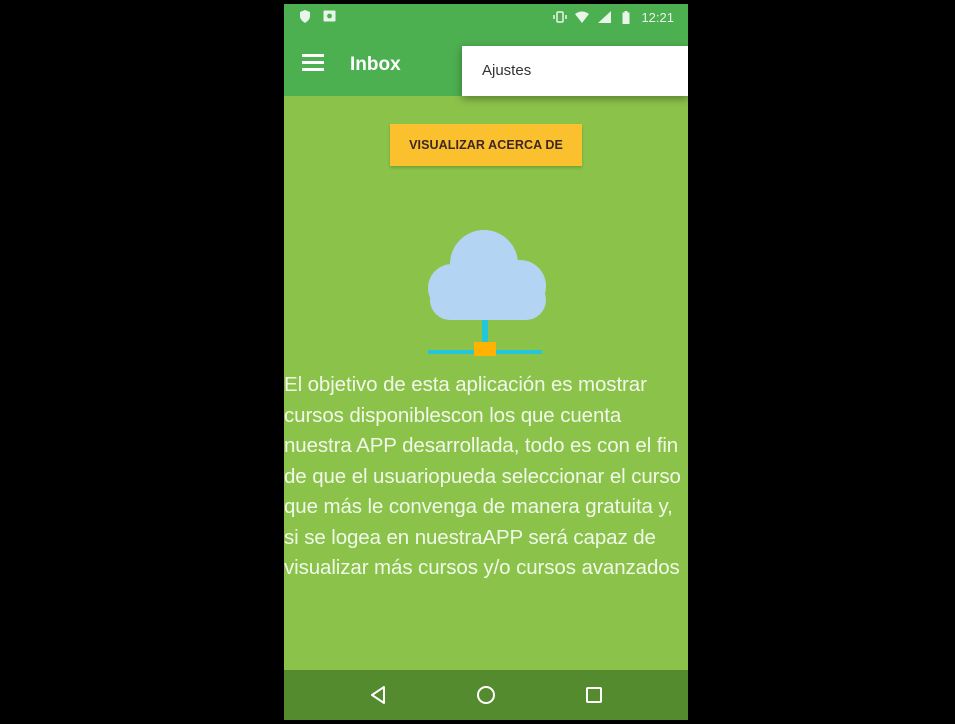 The height and width of the screenshot is (724, 955). I want to click on status-bar: 12:21, so click(486, 19).